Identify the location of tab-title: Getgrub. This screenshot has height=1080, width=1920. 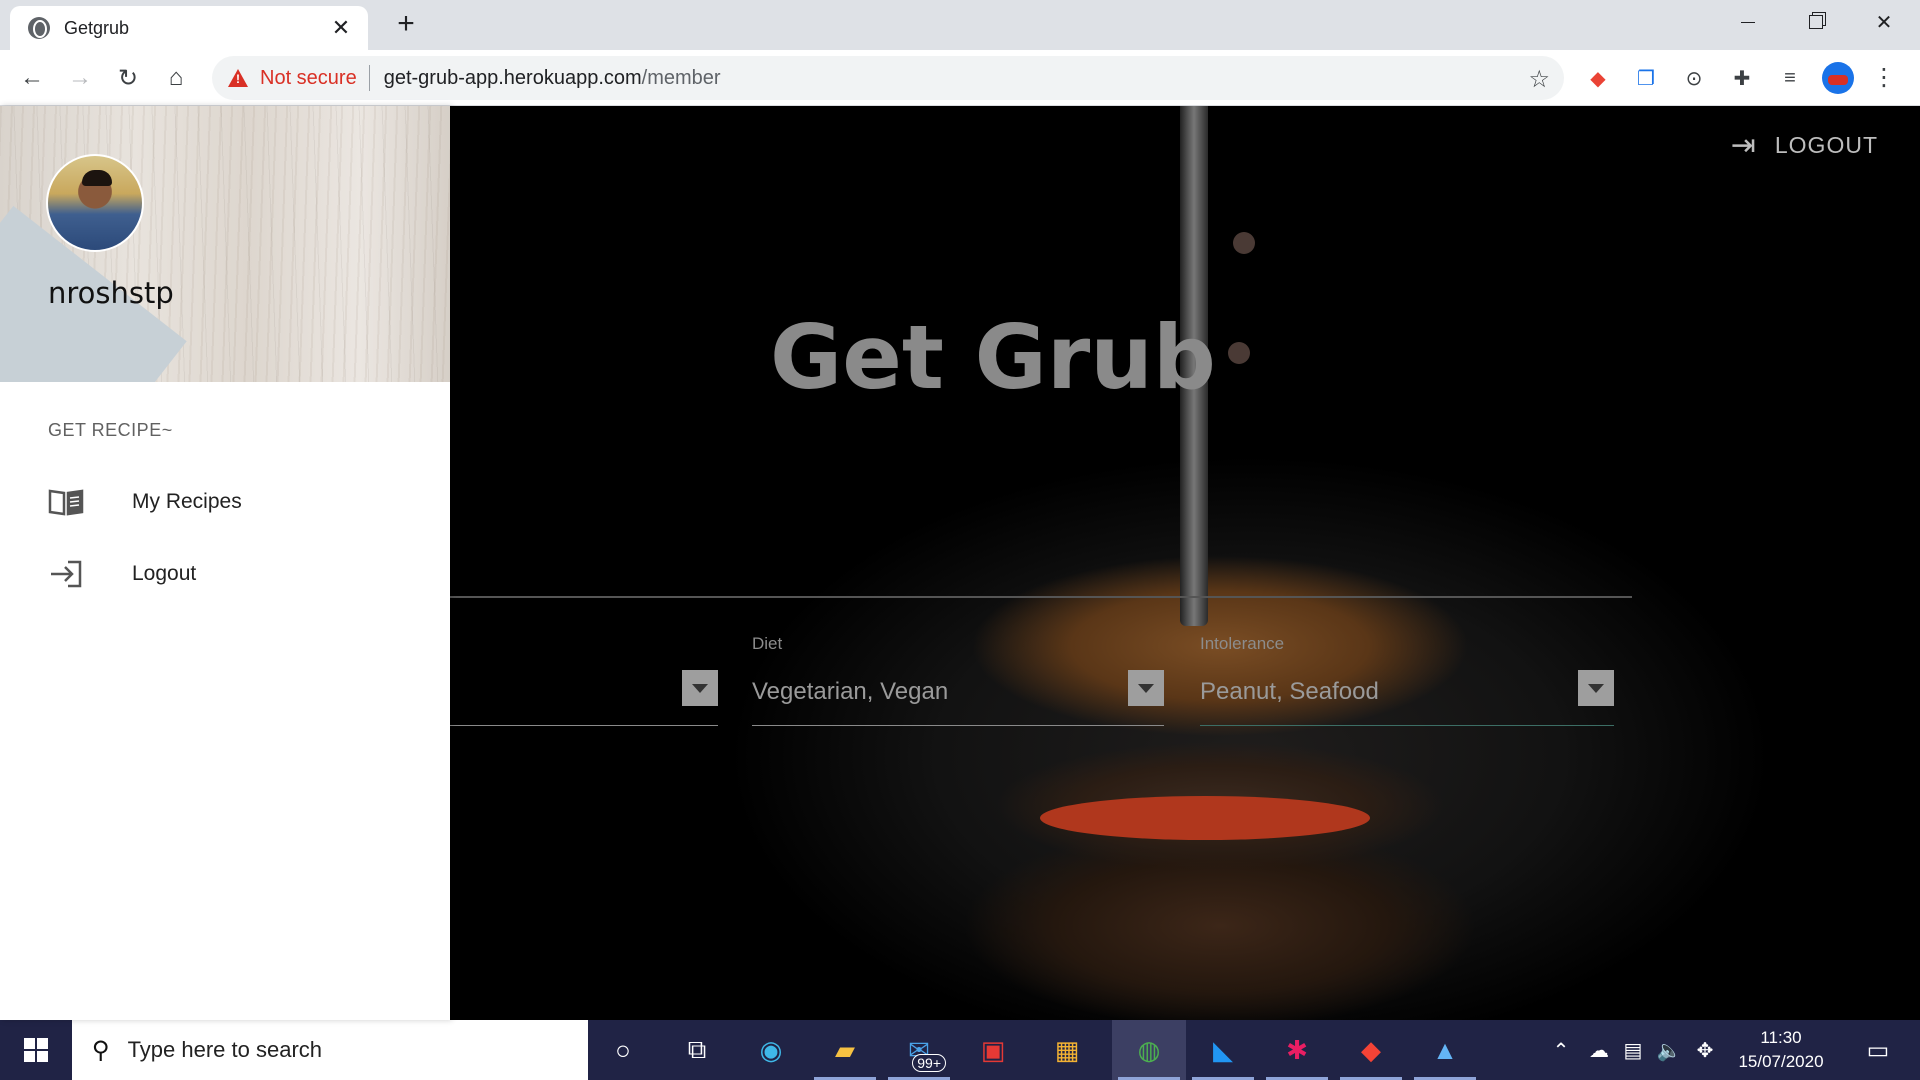
(97, 27).